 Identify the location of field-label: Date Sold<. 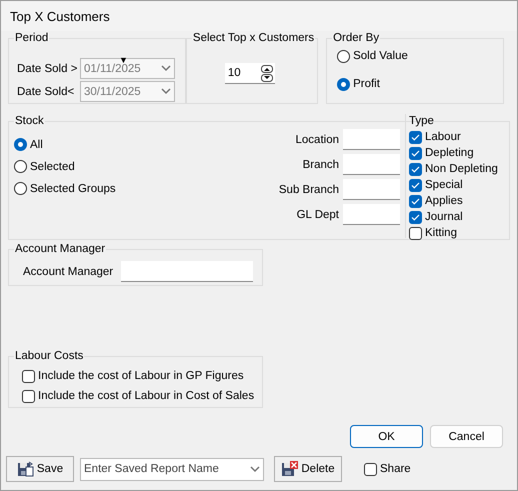
(46, 92).